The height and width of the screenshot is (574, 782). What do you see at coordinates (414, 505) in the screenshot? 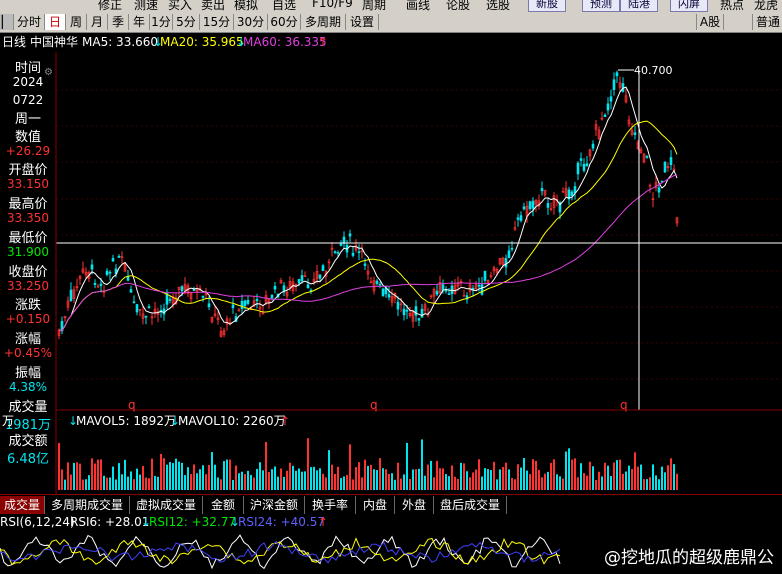
I see `tab-outer: 外盘` at bounding box center [414, 505].